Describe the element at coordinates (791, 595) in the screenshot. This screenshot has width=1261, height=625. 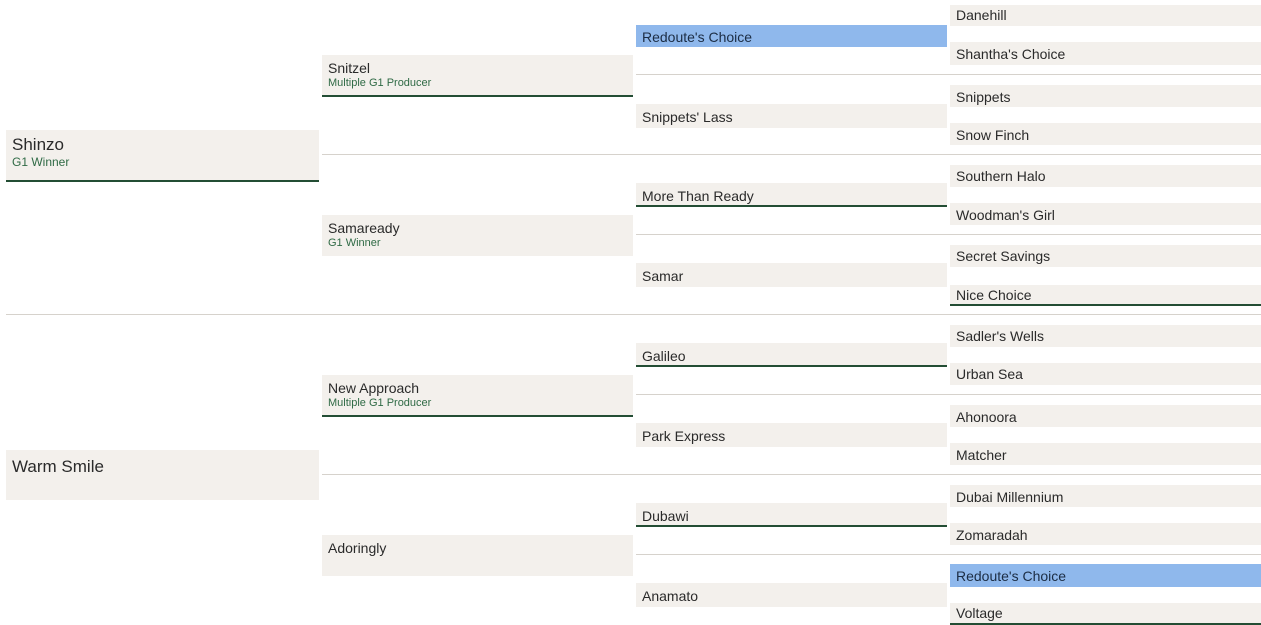
I see `pedigree-gen3-8: Anamato` at that location.